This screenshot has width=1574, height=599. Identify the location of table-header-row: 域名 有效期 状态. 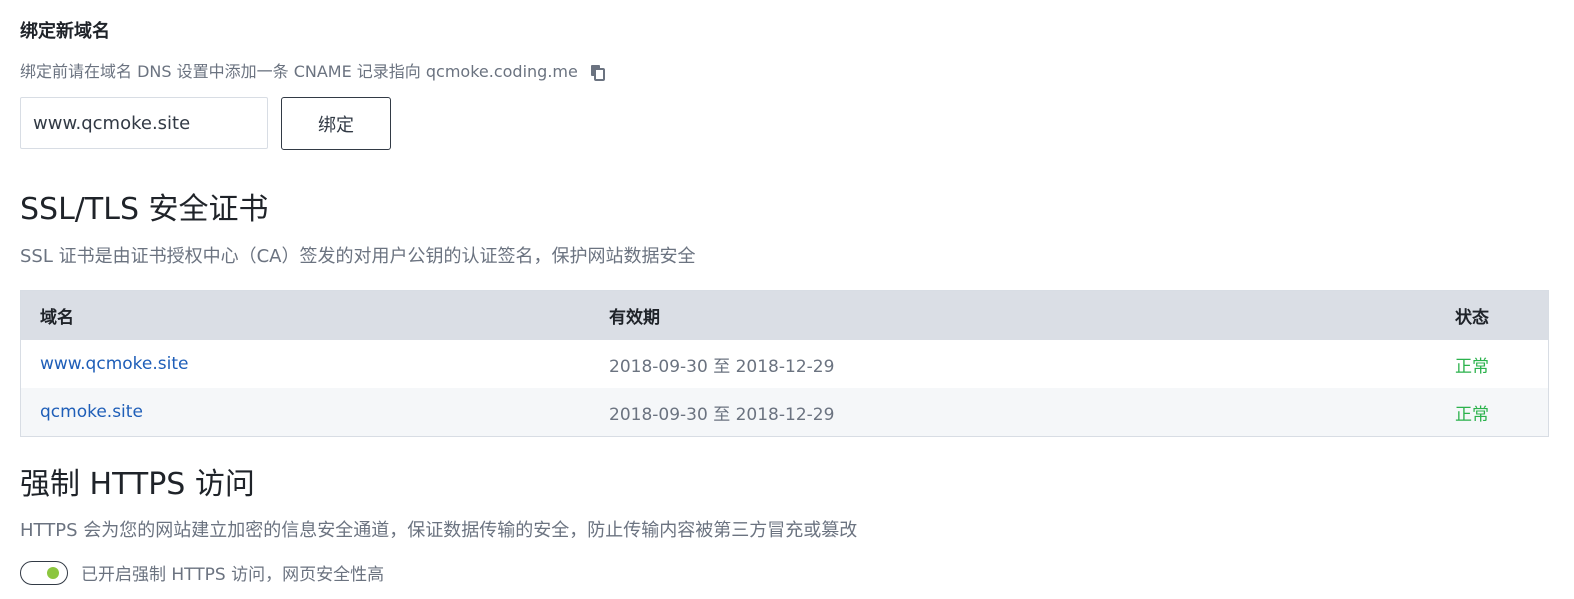
(784, 315).